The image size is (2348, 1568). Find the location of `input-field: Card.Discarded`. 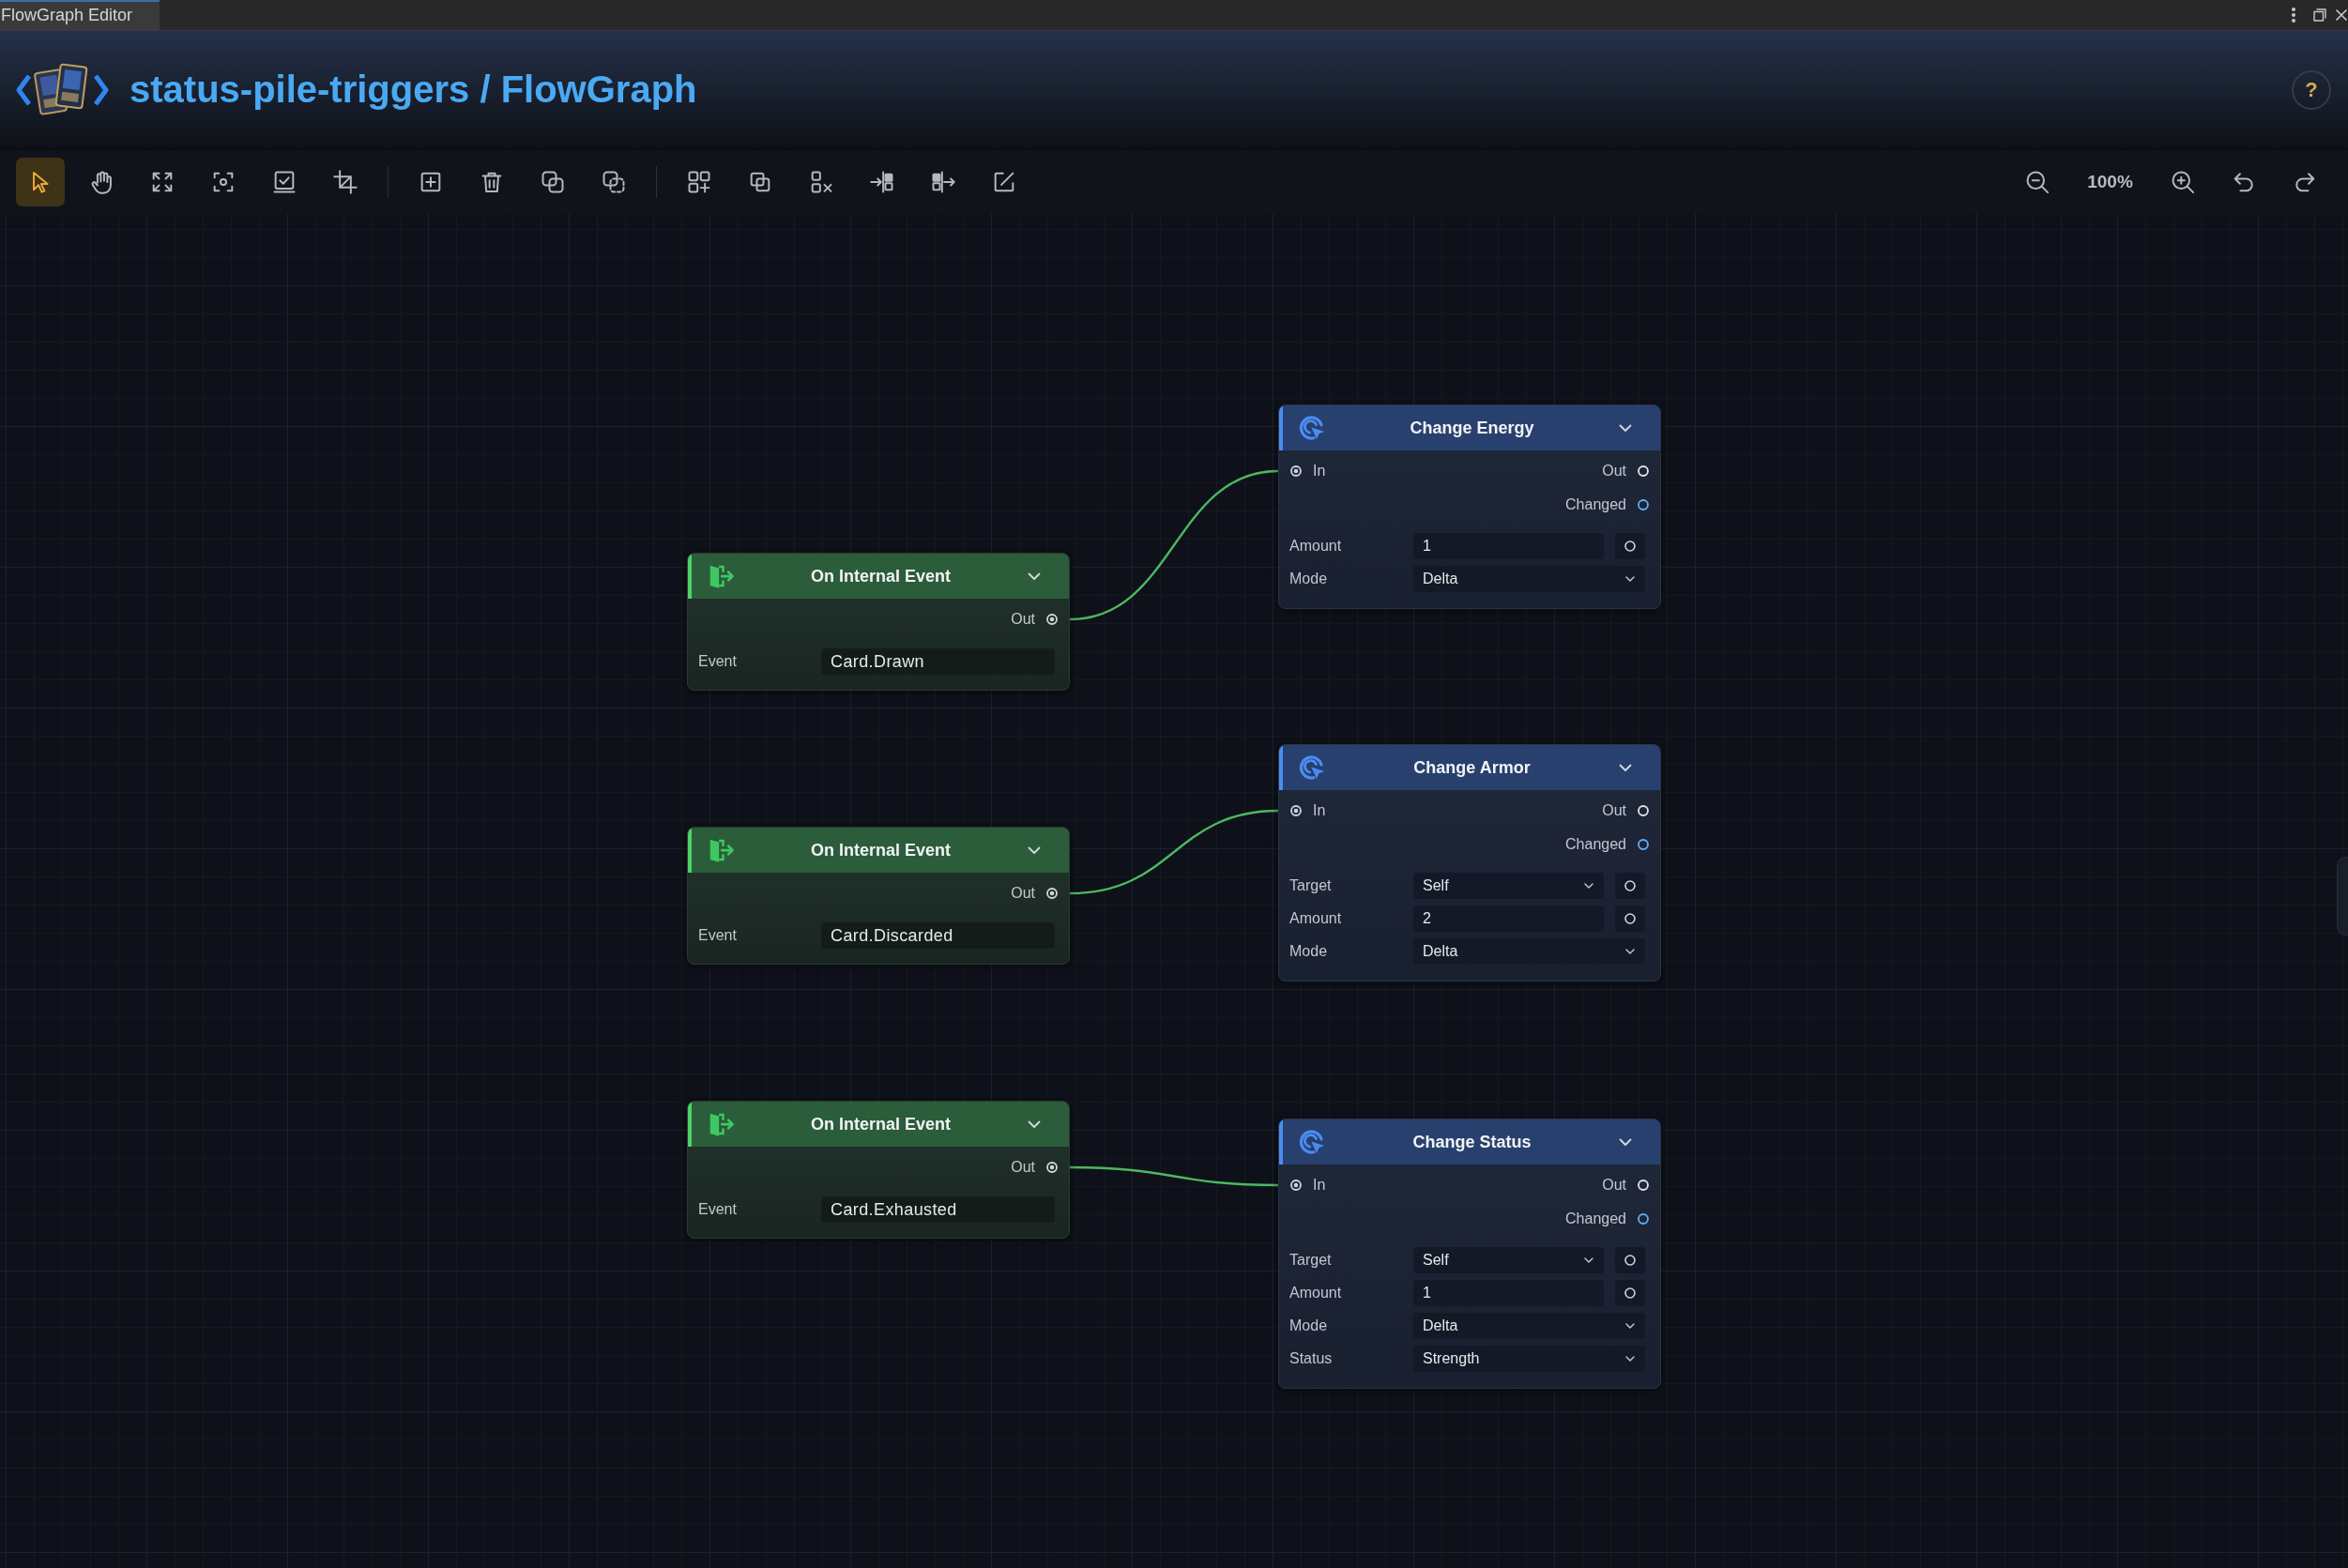

input-field: Card.Discarded is located at coordinates (938, 935).